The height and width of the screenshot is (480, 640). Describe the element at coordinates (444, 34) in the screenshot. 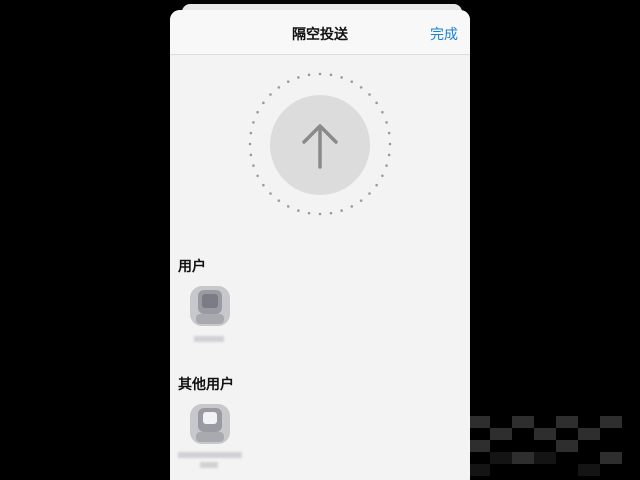

I see `done-button: 完成` at that location.